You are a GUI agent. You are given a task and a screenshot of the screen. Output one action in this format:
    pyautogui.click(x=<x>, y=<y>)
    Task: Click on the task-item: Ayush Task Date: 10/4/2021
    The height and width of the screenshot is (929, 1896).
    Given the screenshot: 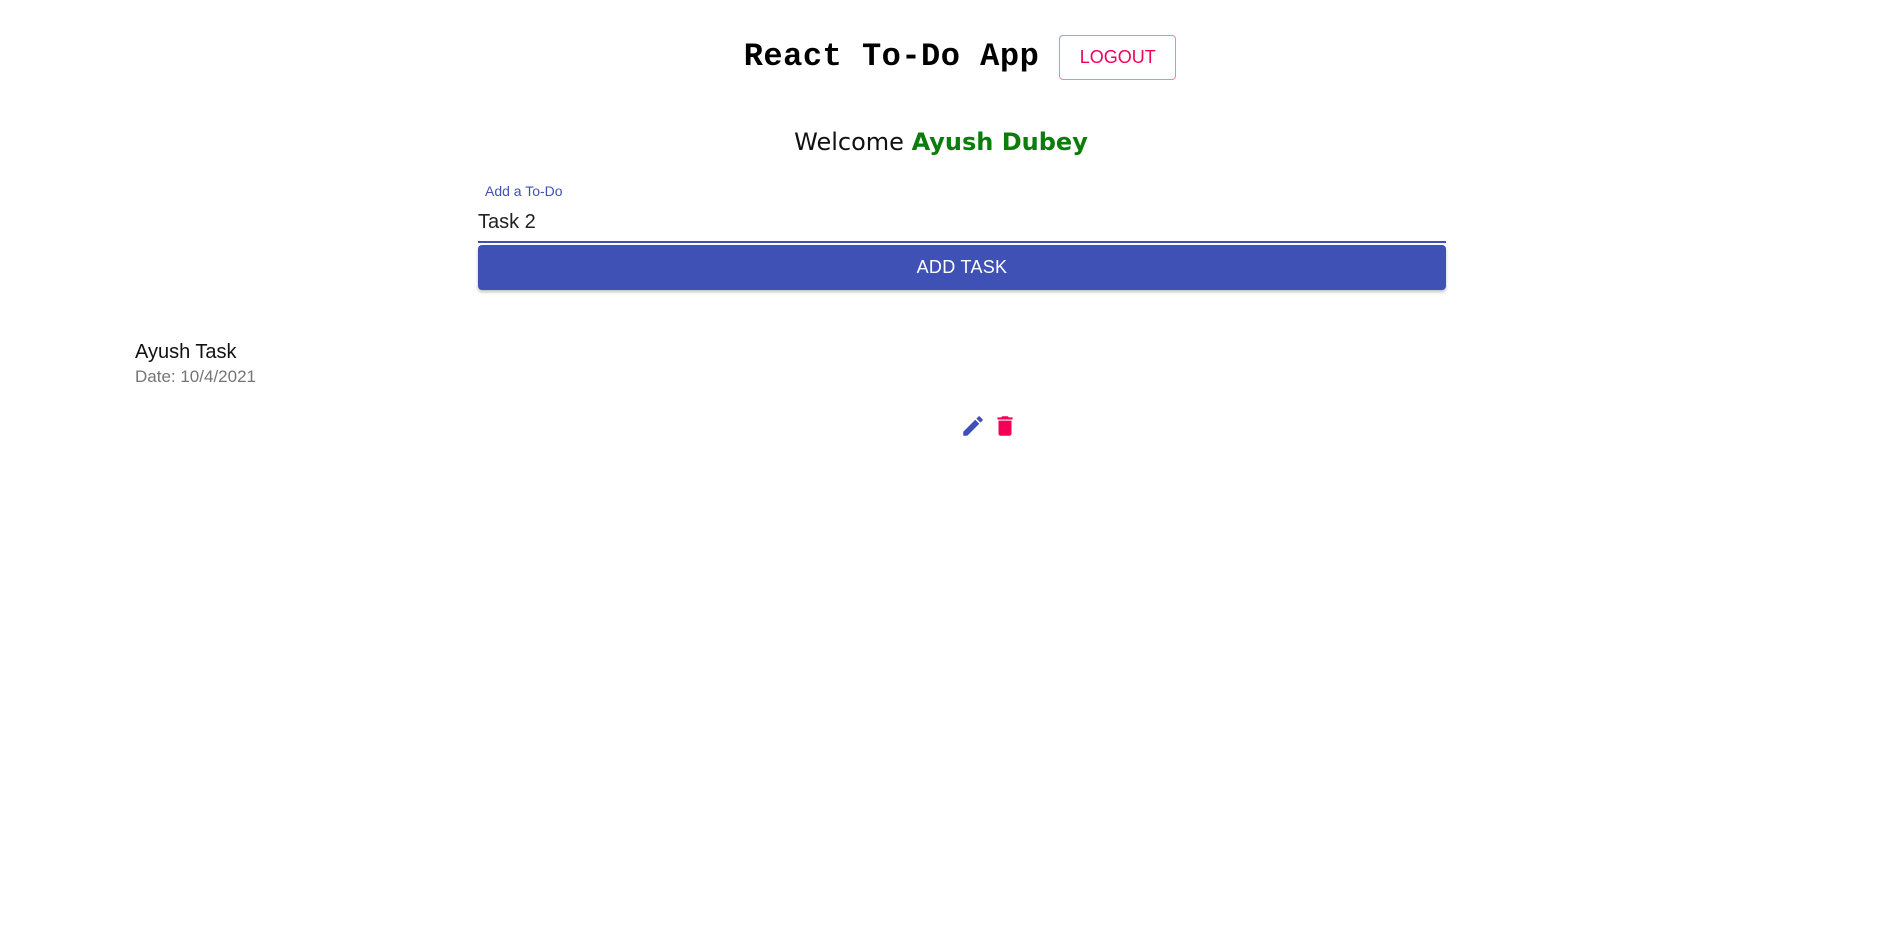 What is the action you would take?
    pyautogui.click(x=935, y=395)
    